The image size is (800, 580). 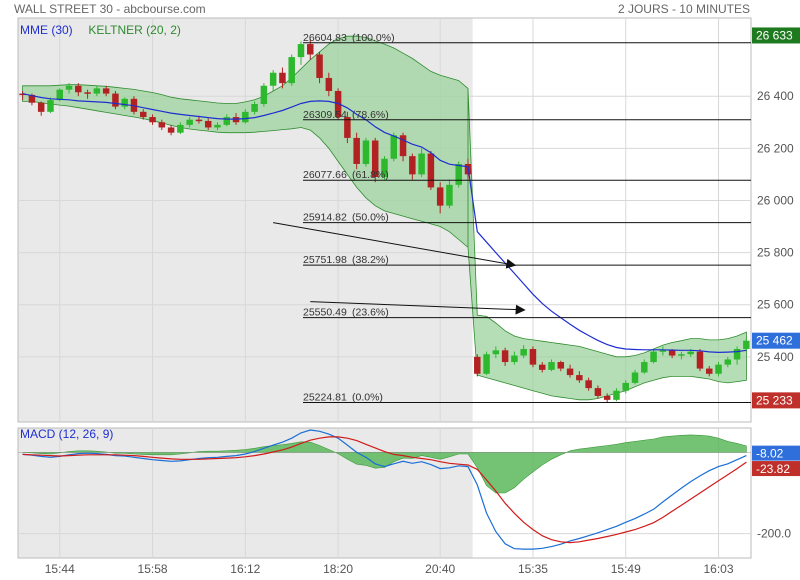 I want to click on x-tick-label: 16:12, so click(x=245, y=569).